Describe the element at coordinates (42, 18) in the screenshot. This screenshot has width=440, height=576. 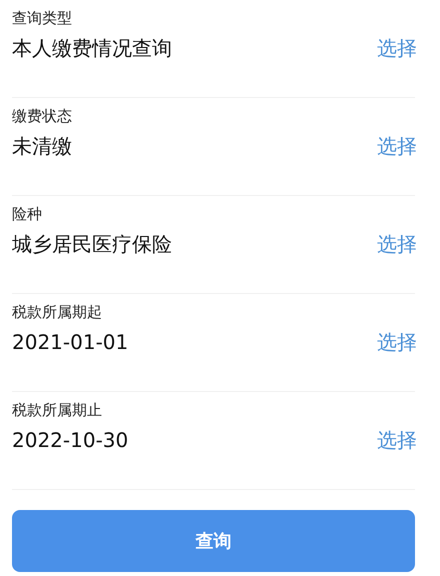
I see `field-label: 查询类型` at that location.